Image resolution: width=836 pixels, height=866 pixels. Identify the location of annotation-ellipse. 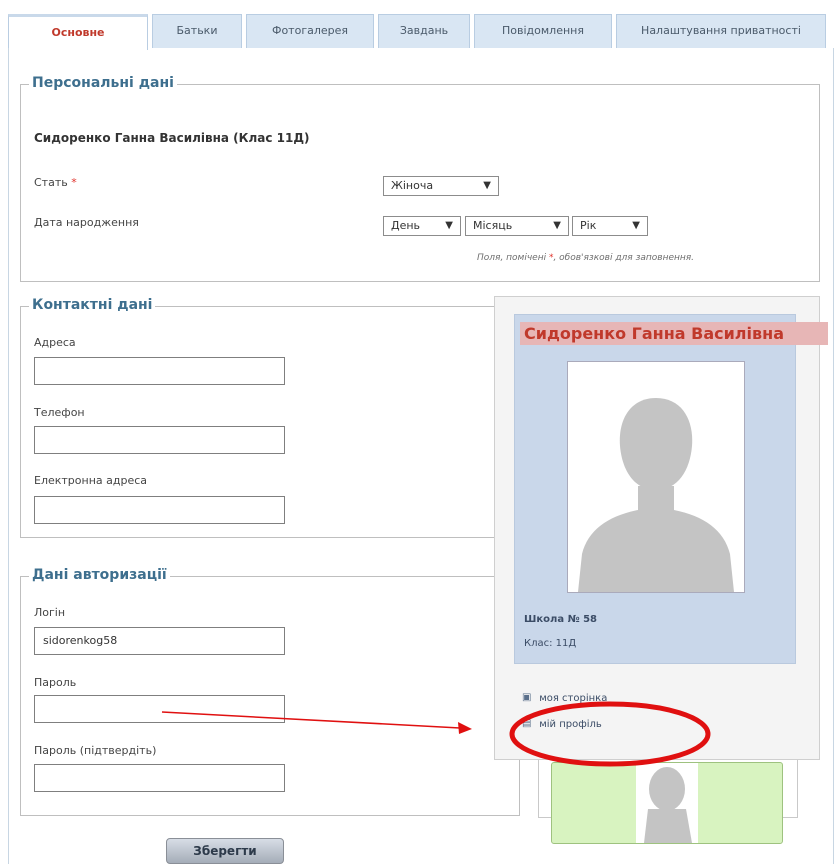
(610, 734).